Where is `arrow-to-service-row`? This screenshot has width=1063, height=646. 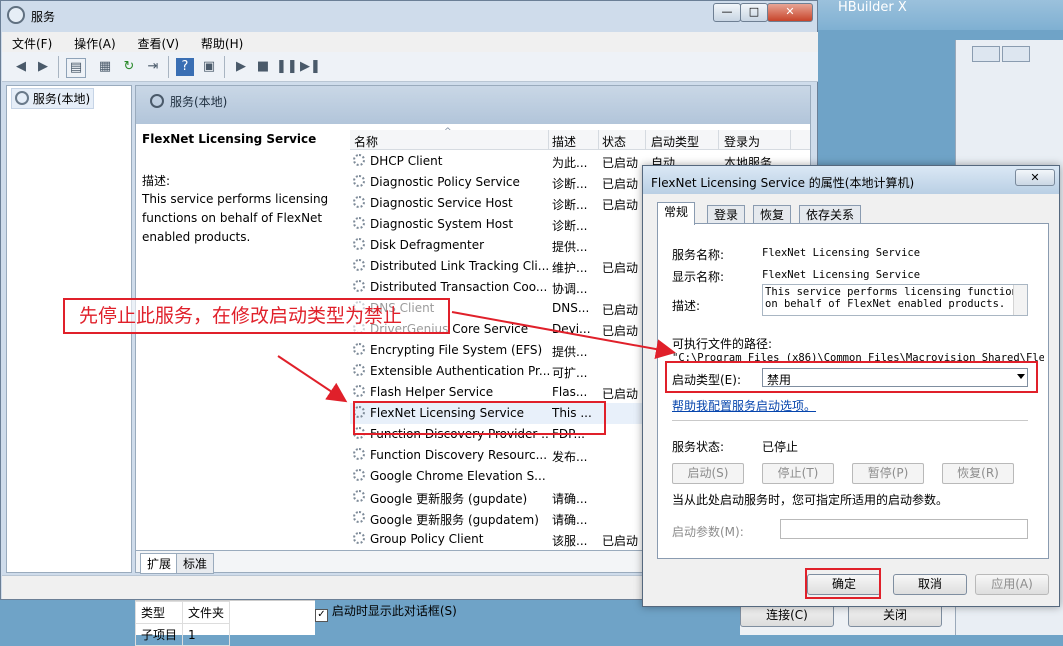
arrow-to-service-row is located at coordinates (312, 379).